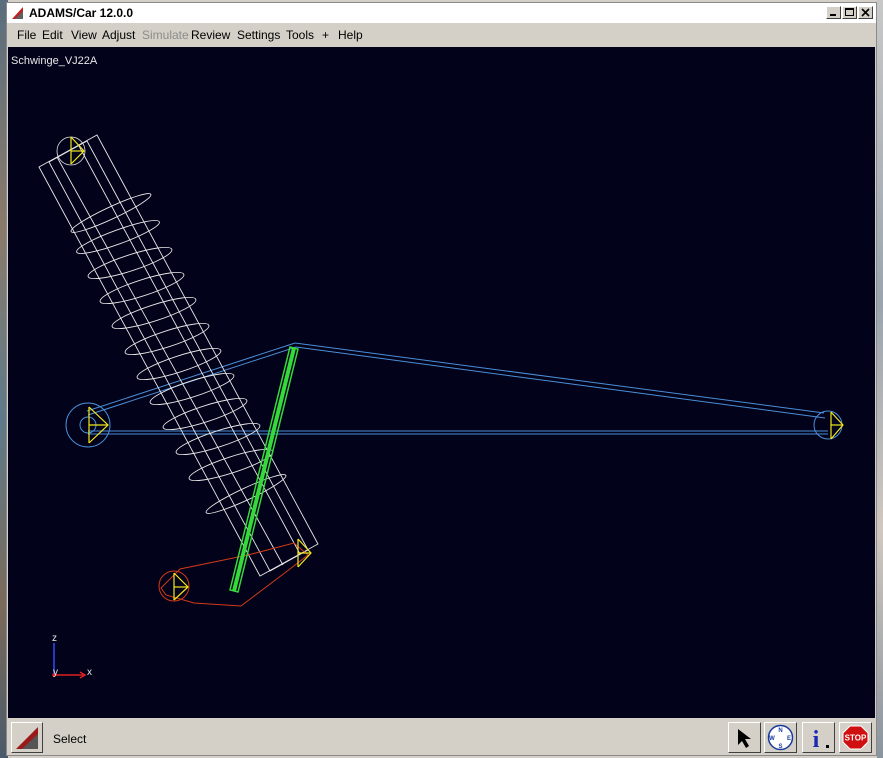 This screenshot has height=758, width=883. Describe the element at coordinates (772, 739) in the screenshot. I see `compass-w-label: W` at that location.